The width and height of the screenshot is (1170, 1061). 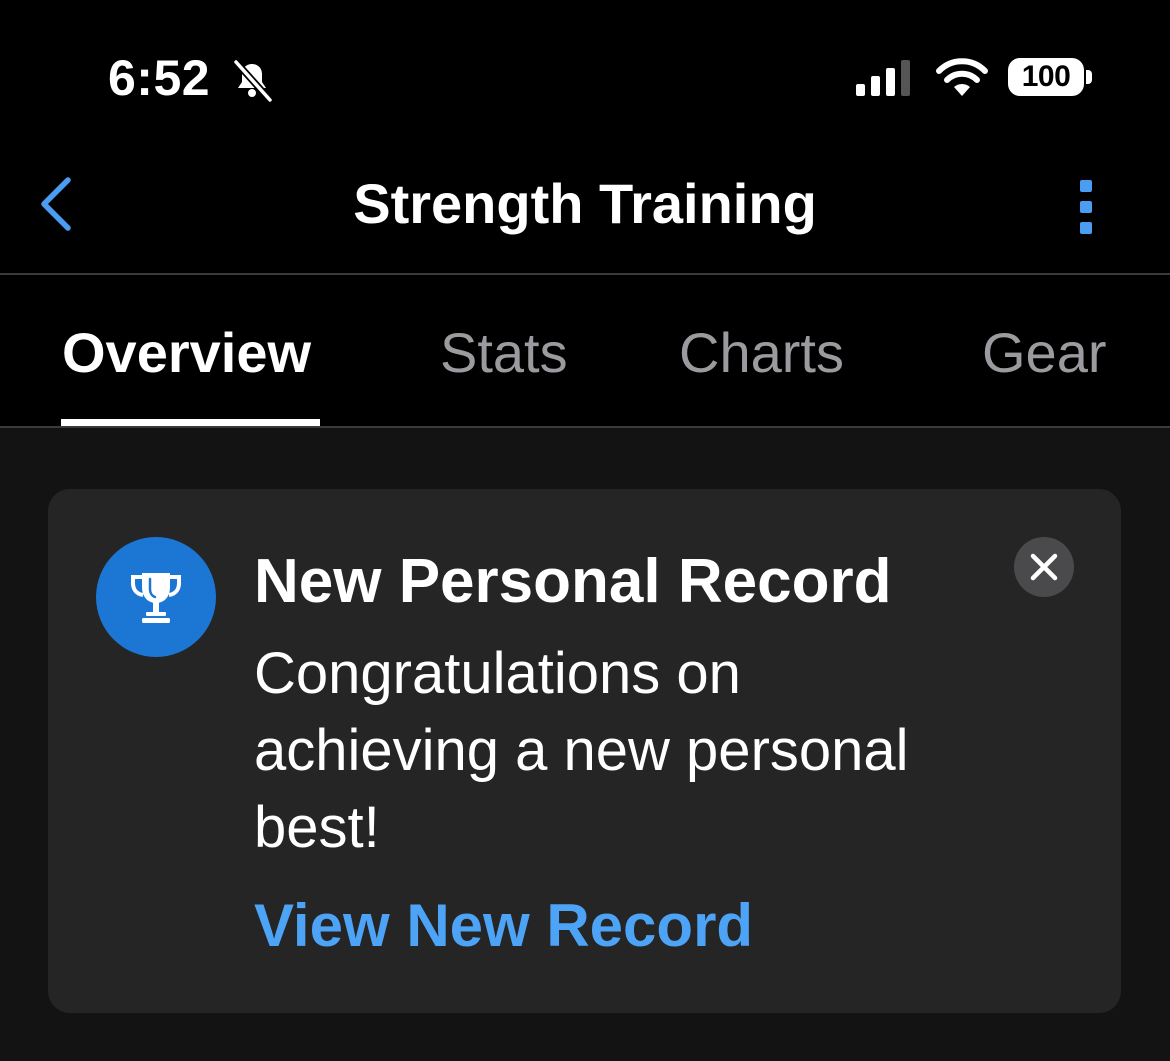 I want to click on more-vertical-icon, so click(x=1086, y=208).